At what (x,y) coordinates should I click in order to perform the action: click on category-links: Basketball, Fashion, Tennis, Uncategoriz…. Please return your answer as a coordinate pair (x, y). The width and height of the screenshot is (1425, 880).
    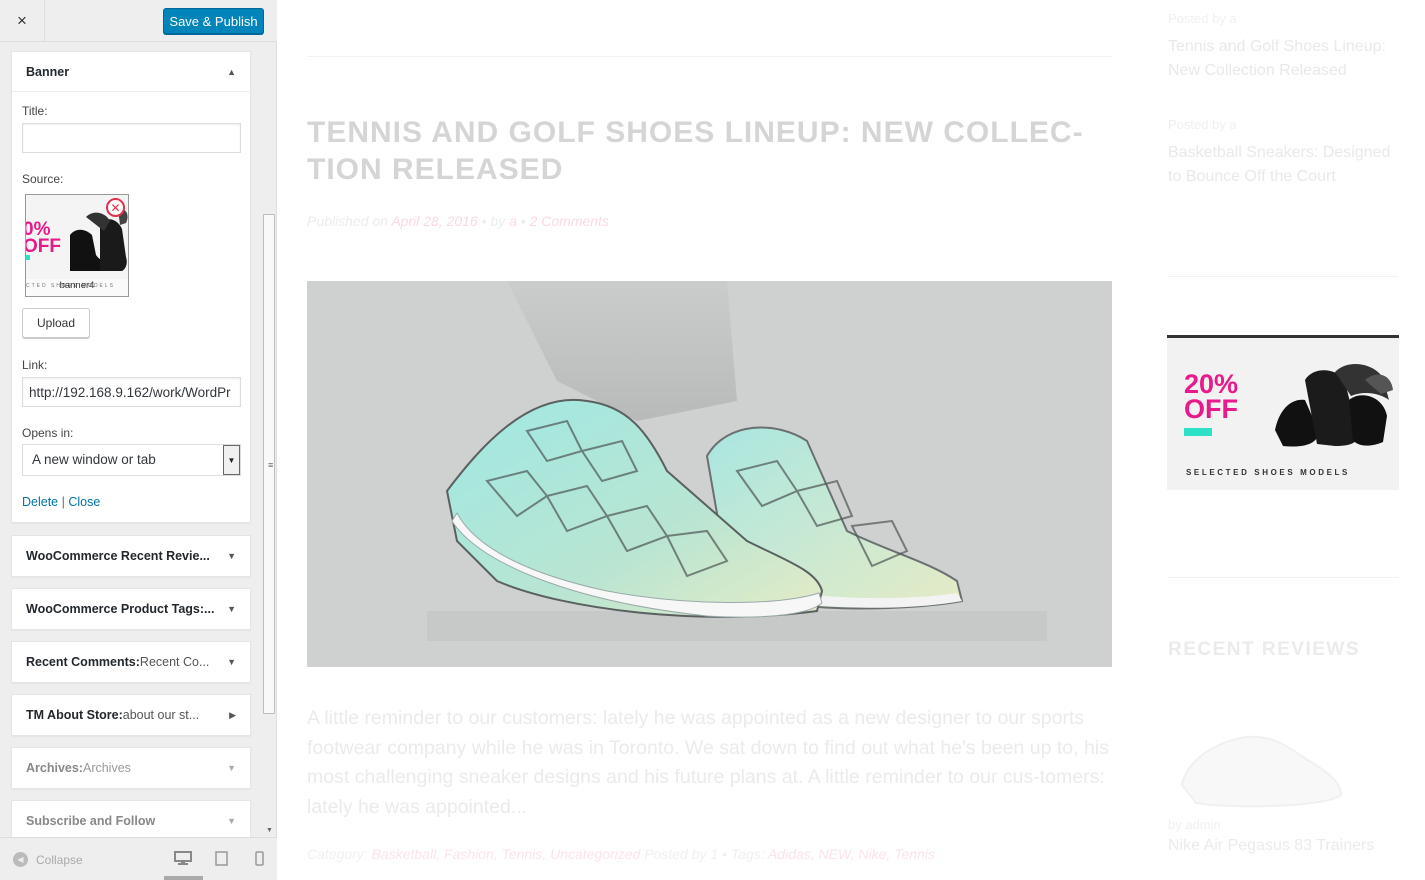
    Looking at the image, I should click on (506, 854).